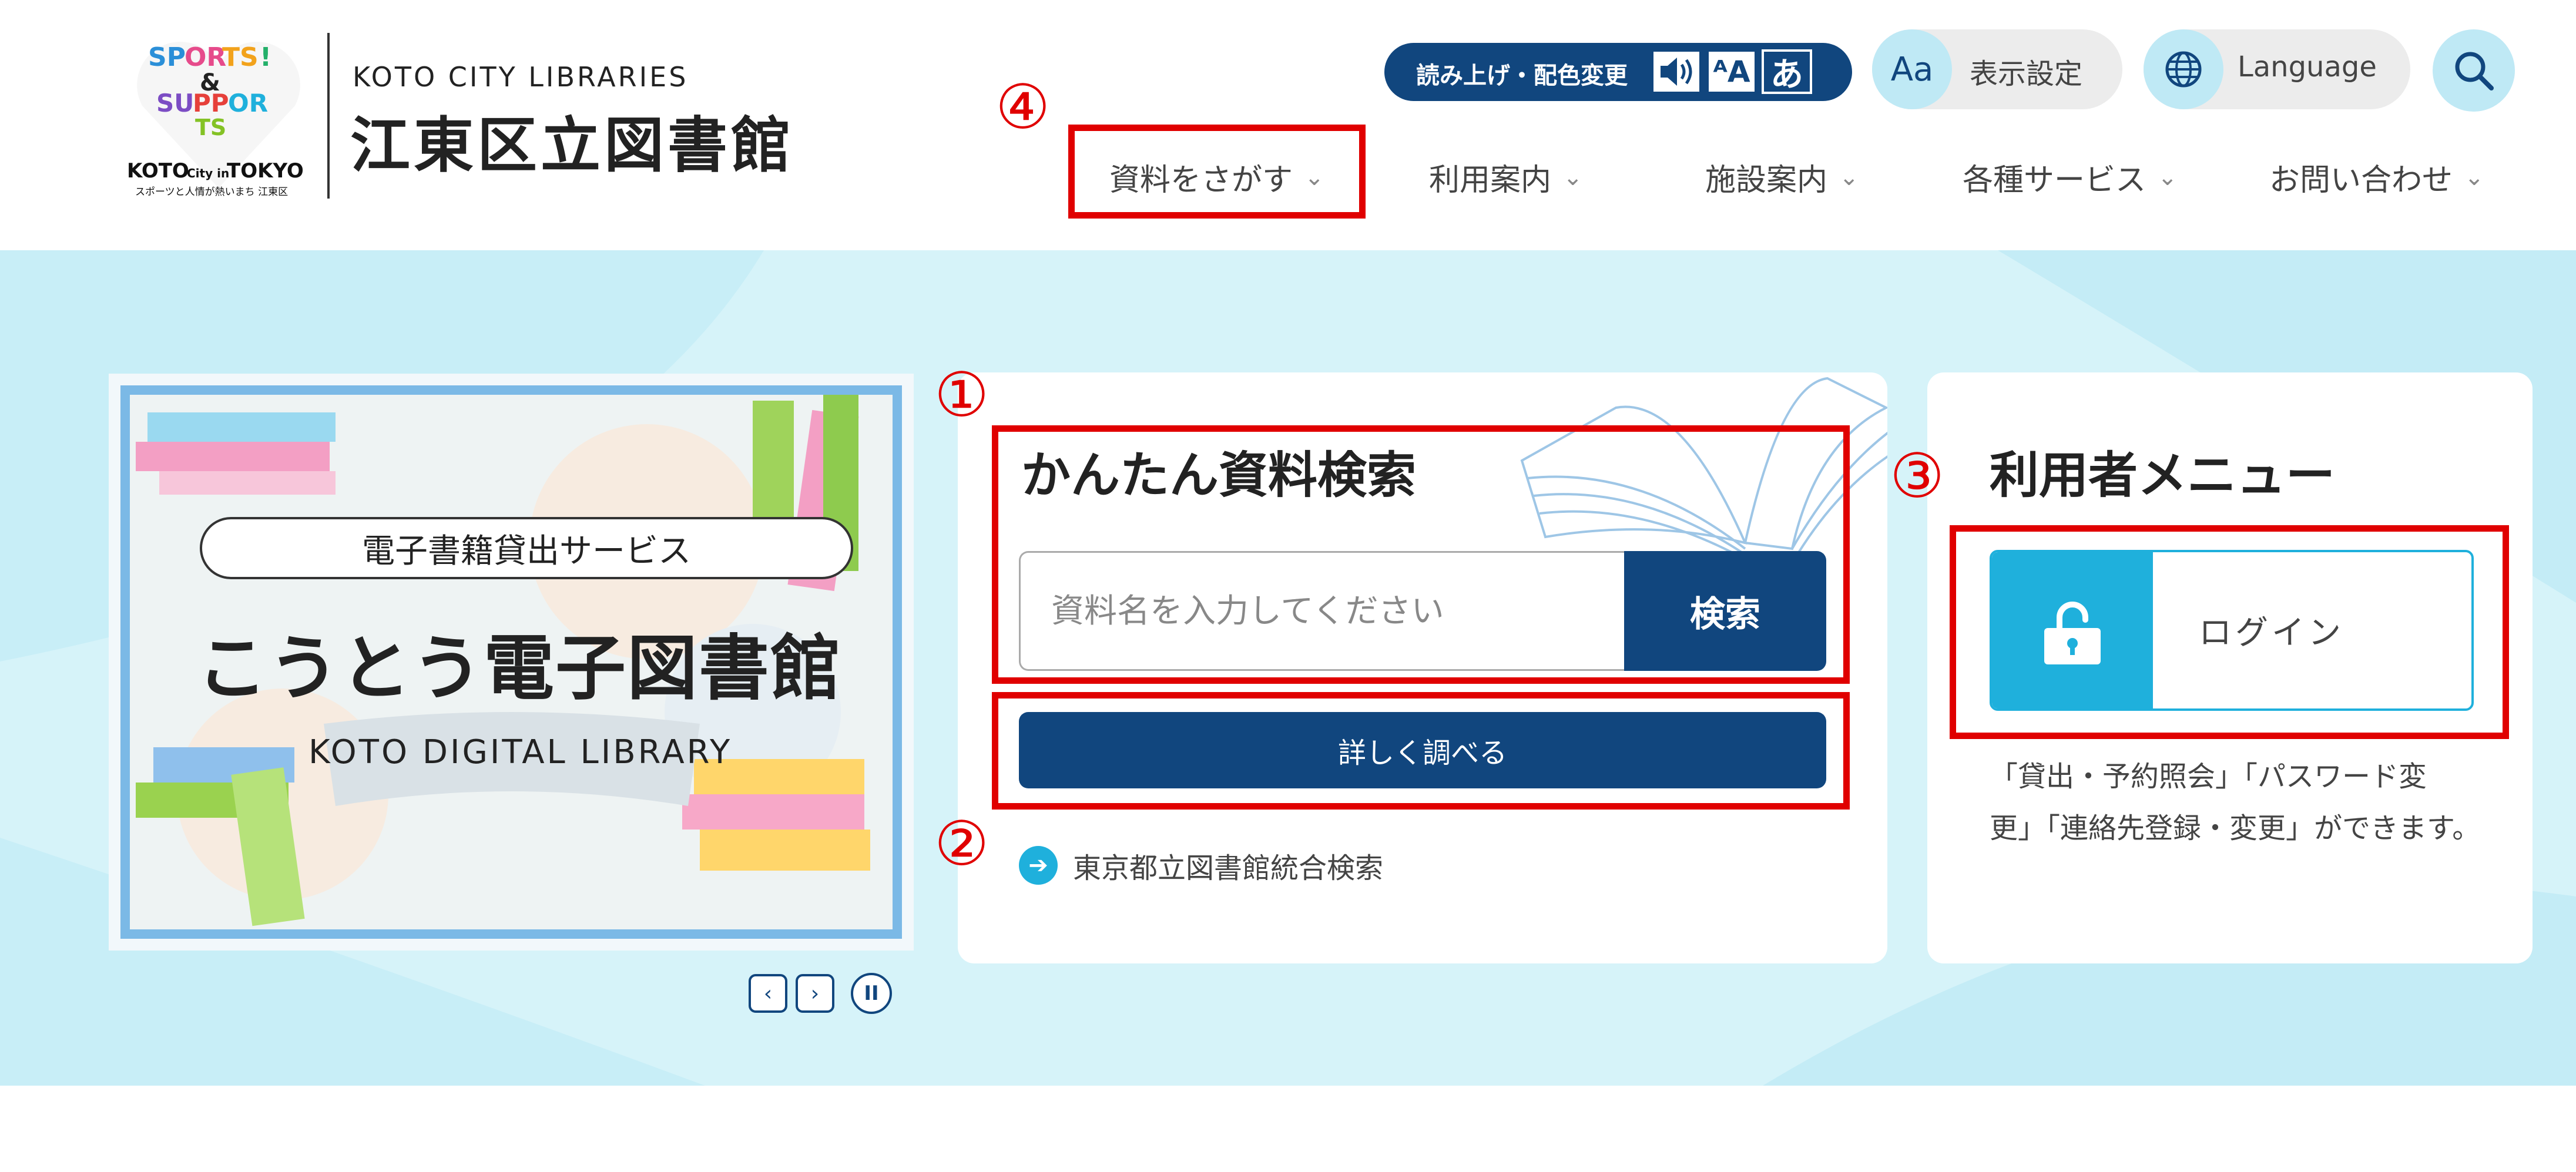  Describe the element at coordinates (175, 103) in the screenshot. I see `svg-text: SU` at that location.